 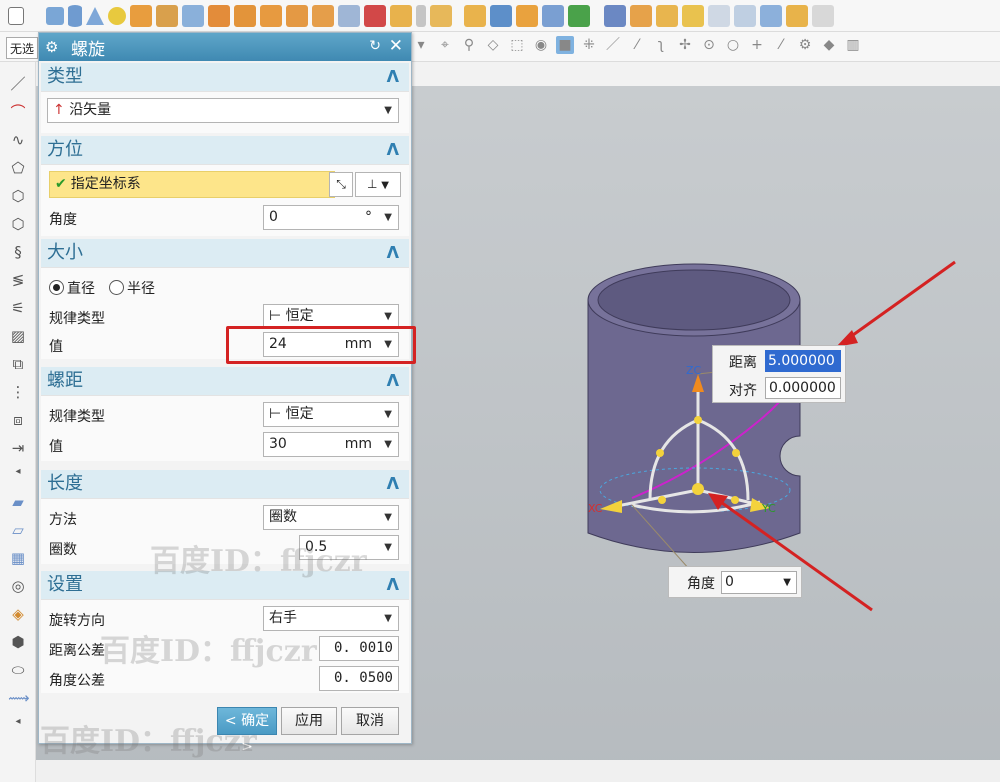 What do you see at coordinates (341, 184) in the screenshot?
I see `csys-dialog-button: ⤡` at bounding box center [341, 184].